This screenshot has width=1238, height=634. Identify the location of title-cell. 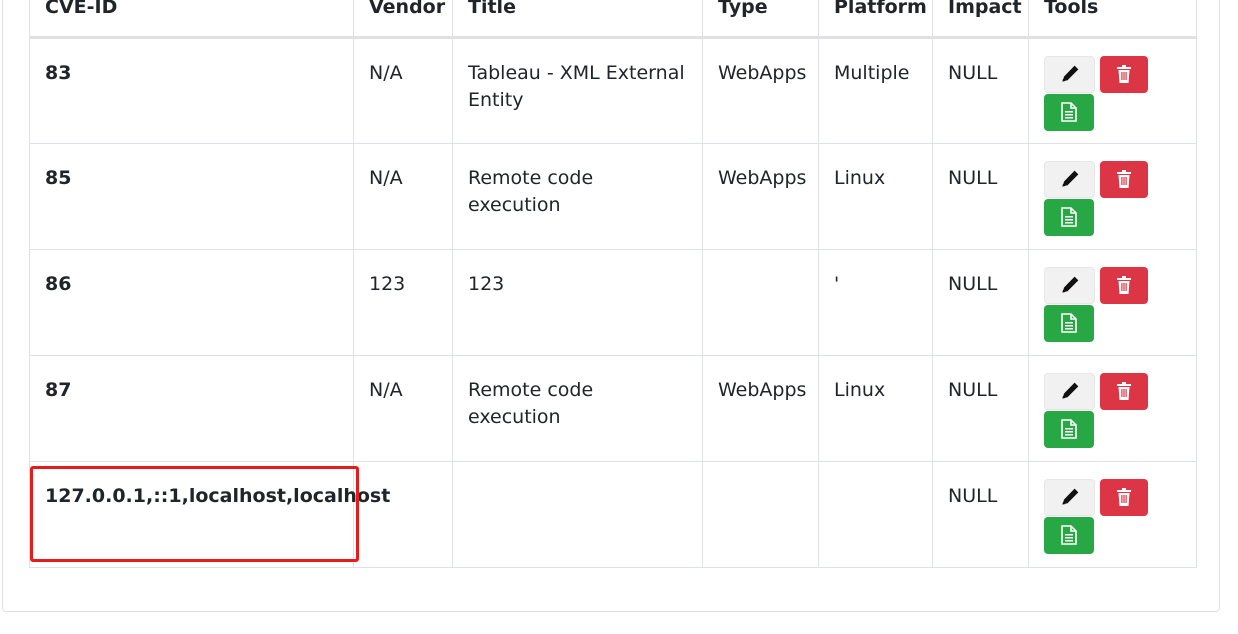
(577, 514).